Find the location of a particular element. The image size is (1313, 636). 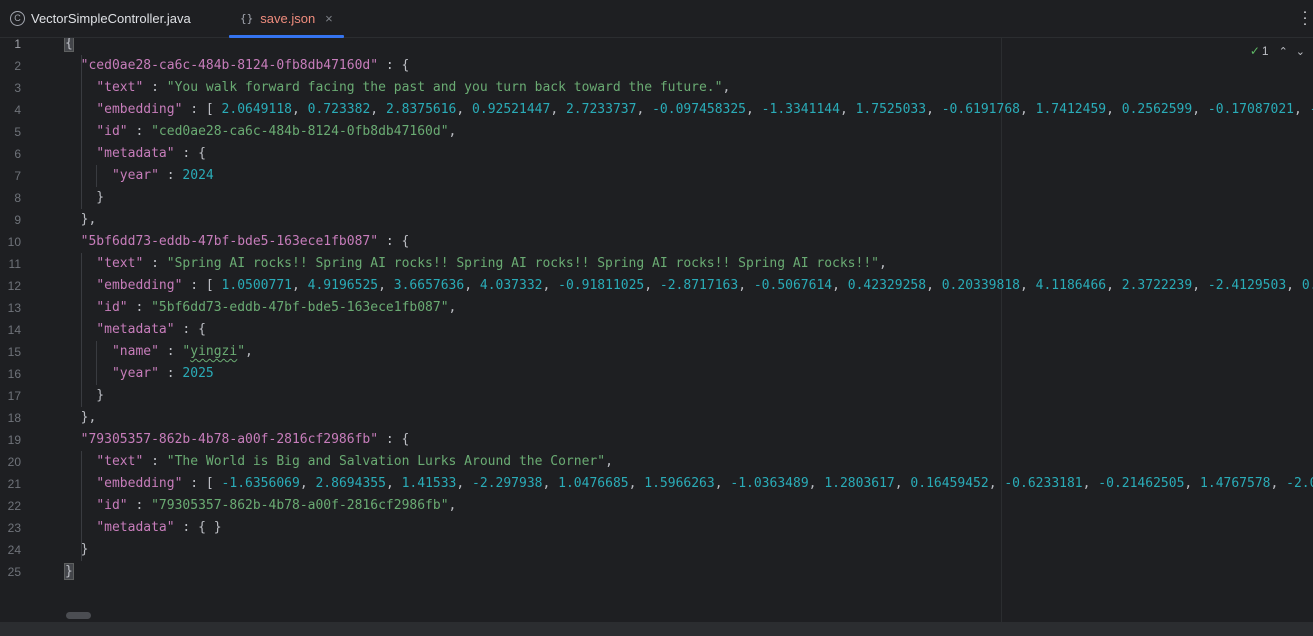

code-token: 2.8694355 is located at coordinates (350, 483).